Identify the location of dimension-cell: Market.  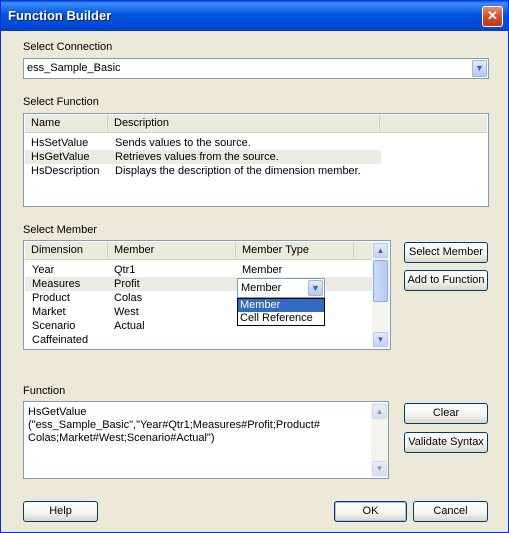
(49, 312).